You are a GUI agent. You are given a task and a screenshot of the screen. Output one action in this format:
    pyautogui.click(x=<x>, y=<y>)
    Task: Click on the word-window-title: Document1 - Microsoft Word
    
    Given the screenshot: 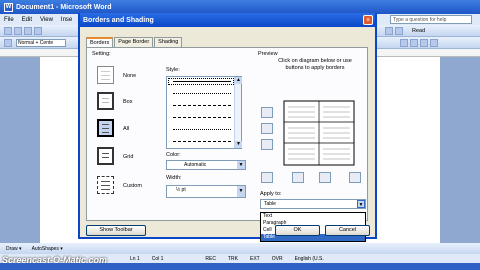 What is the action you would take?
    pyautogui.click(x=64, y=7)
    